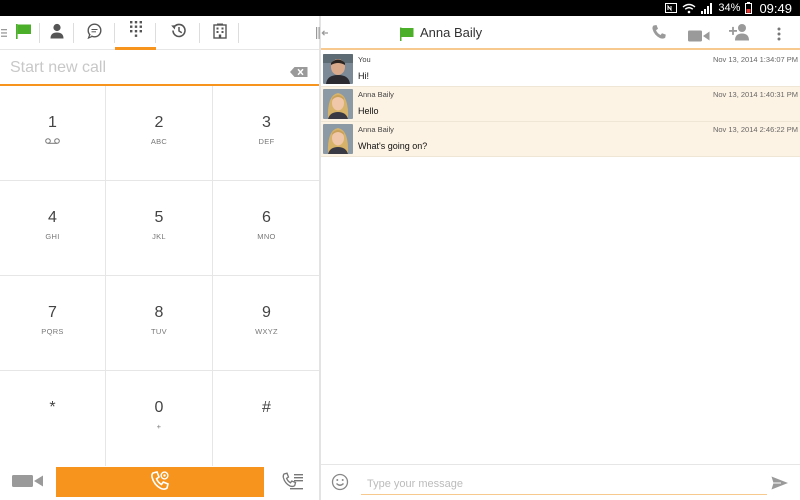  Describe the element at coordinates (755, 59) in the screenshot. I see `message-timestamp: Nov 13, 2014 1:34:07 PM` at that location.